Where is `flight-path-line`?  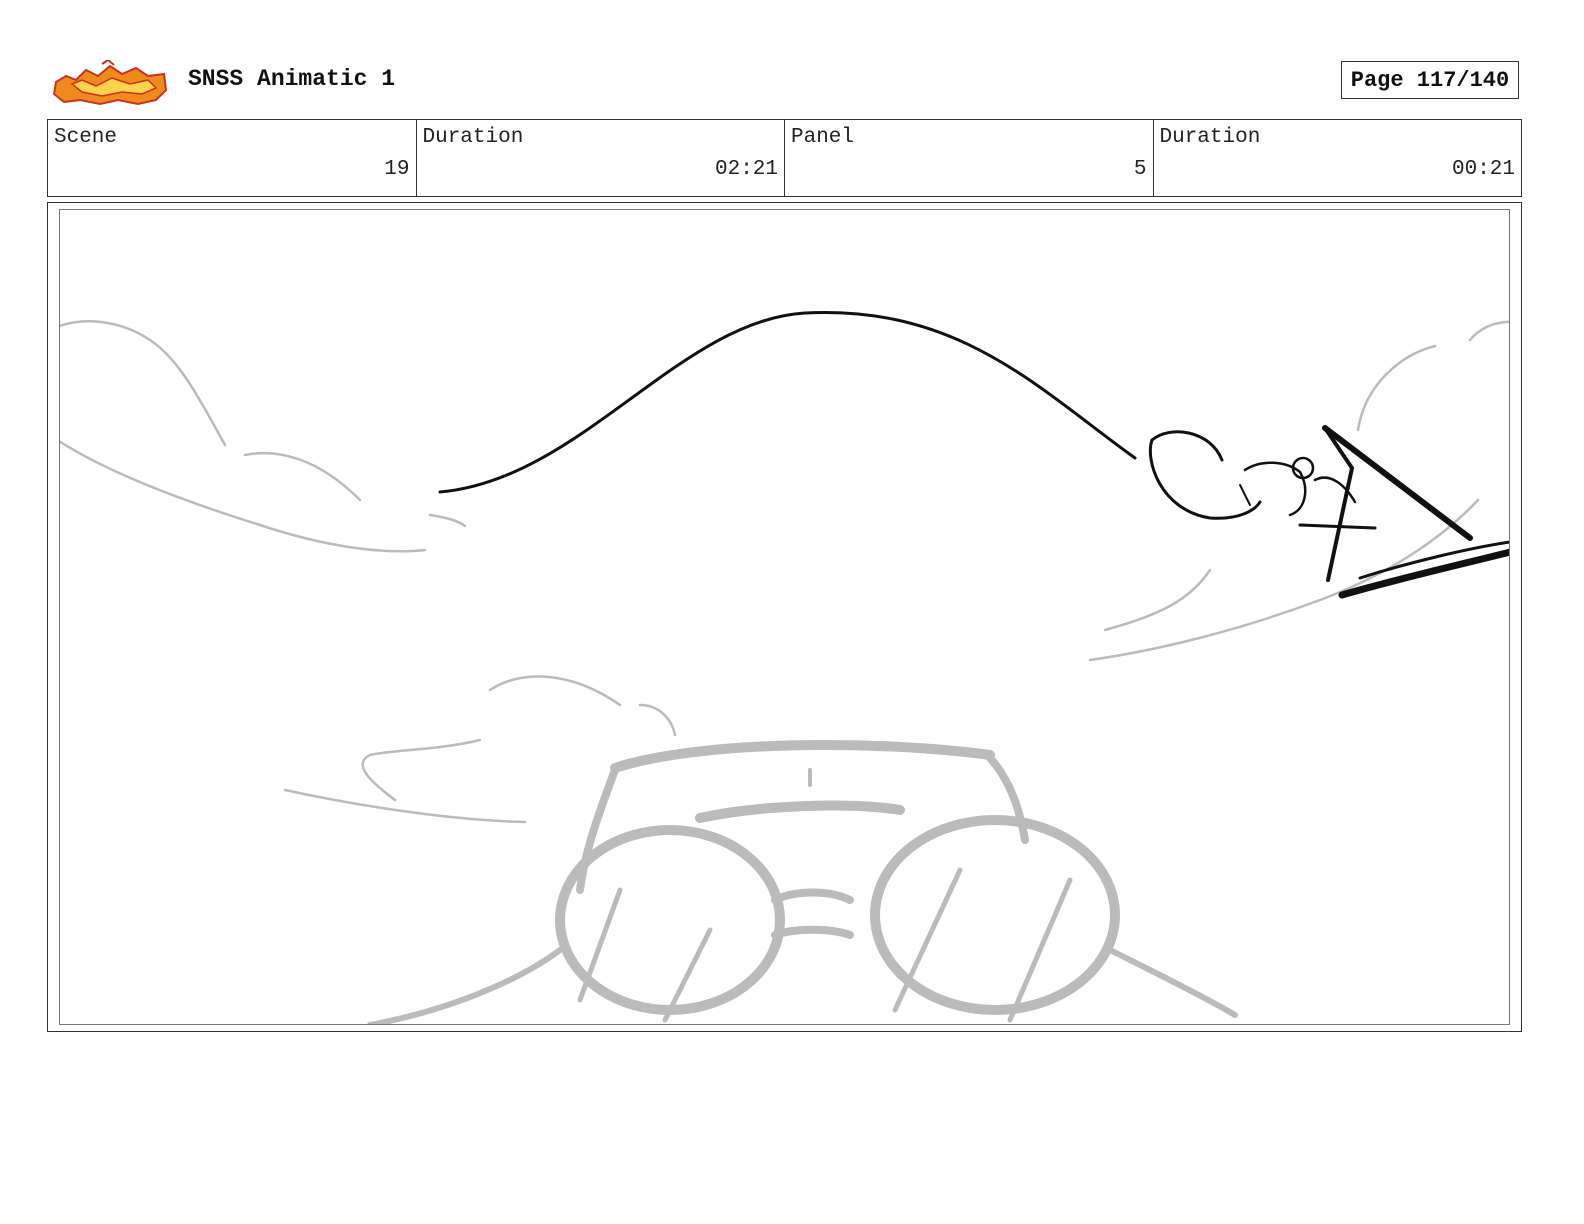 flight-path-line is located at coordinates (787, 402).